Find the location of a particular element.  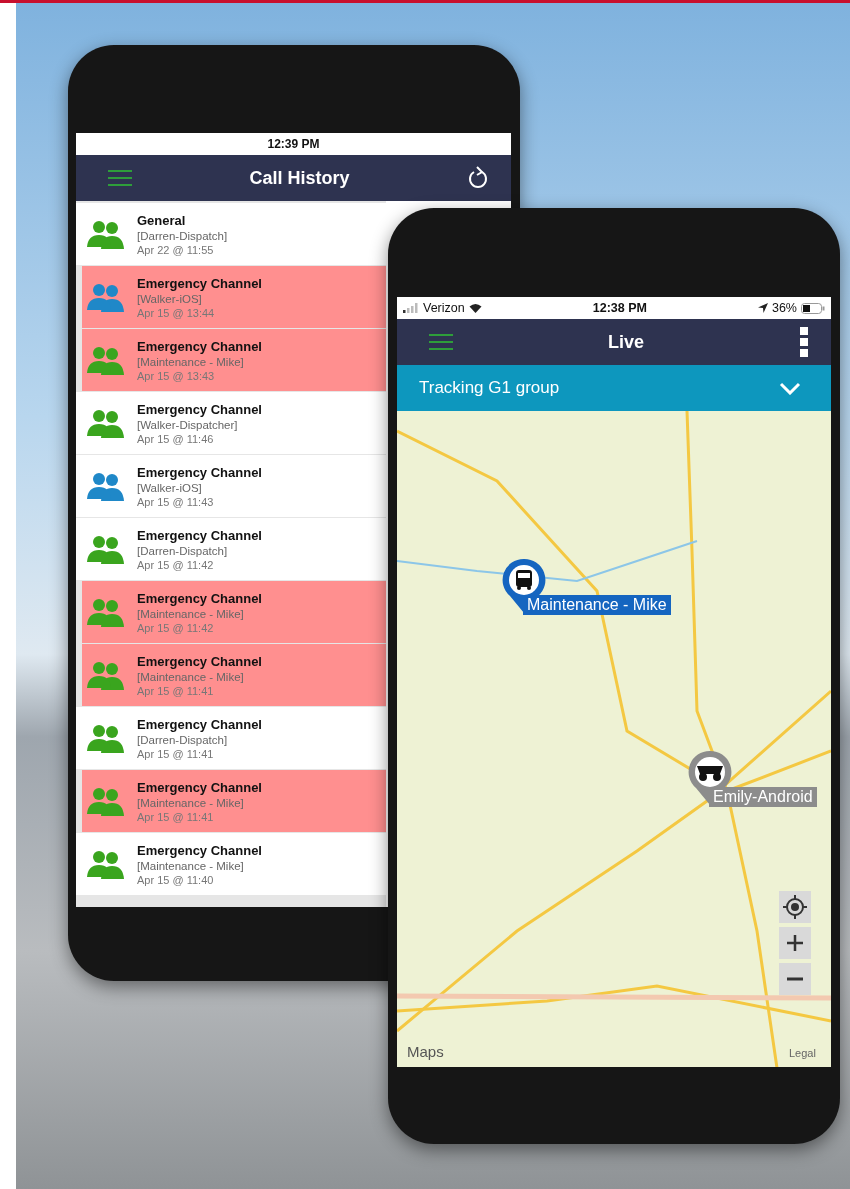

call-row: Emergency Channel [Maintenance - Mike] Apr 15 @ 11:40 is located at coordinates (231, 864).